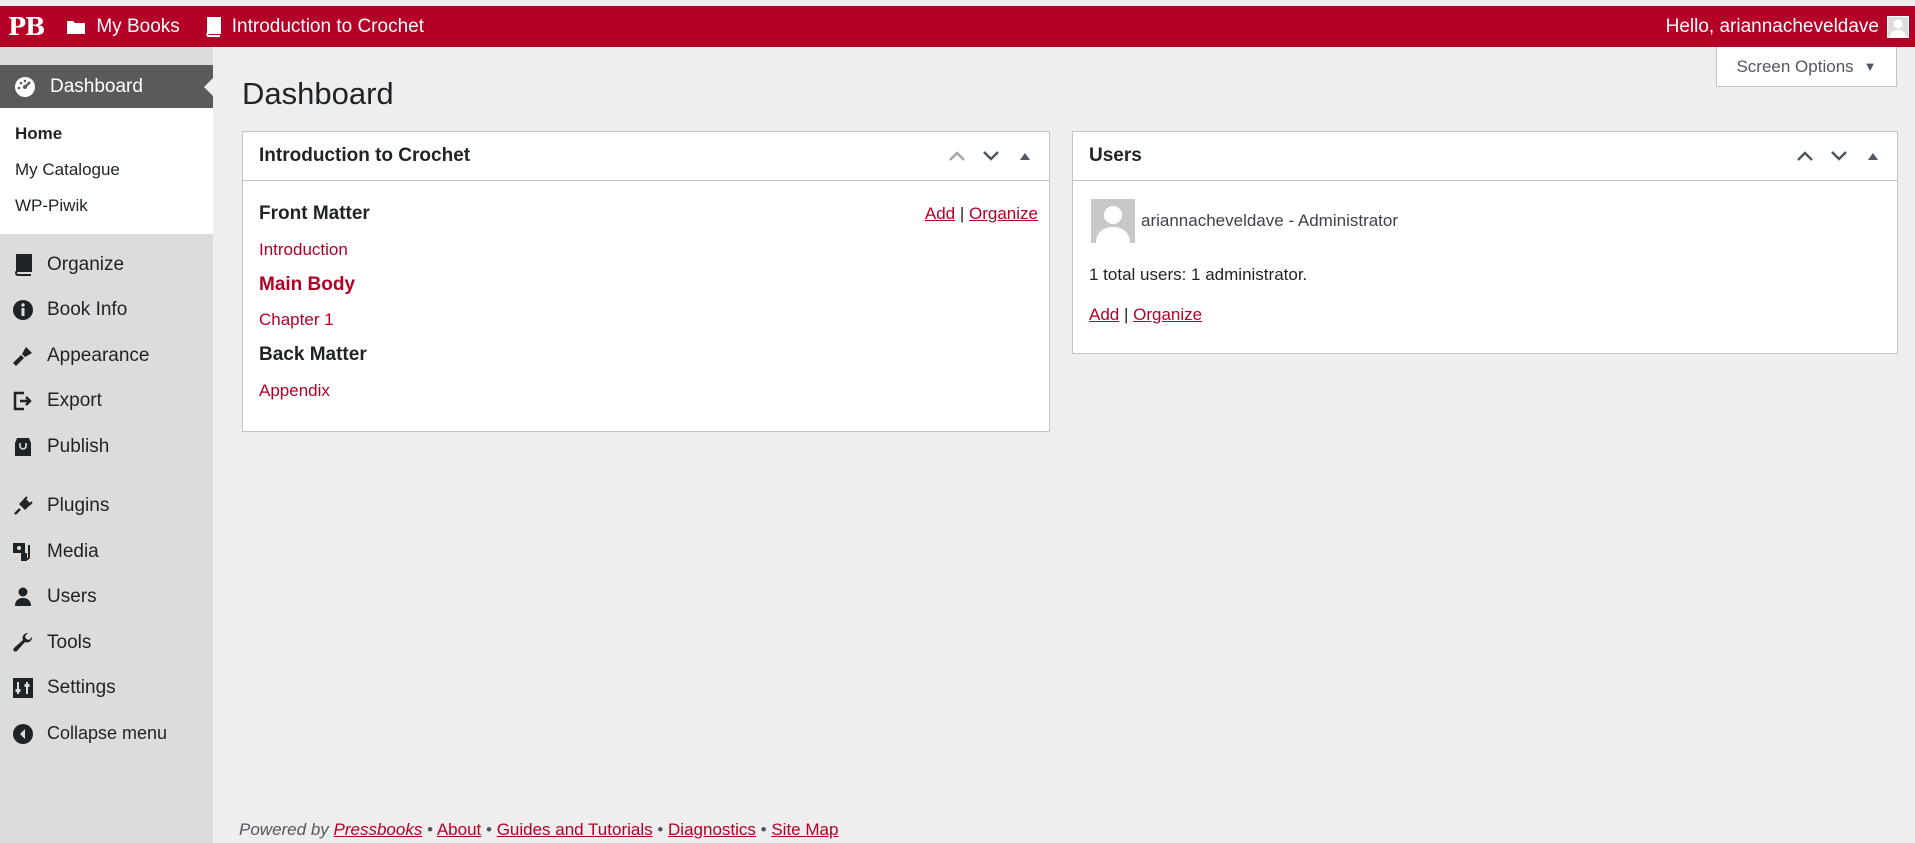 This screenshot has width=1915, height=843. What do you see at coordinates (940, 213) in the screenshot?
I see `add-link: Add` at bounding box center [940, 213].